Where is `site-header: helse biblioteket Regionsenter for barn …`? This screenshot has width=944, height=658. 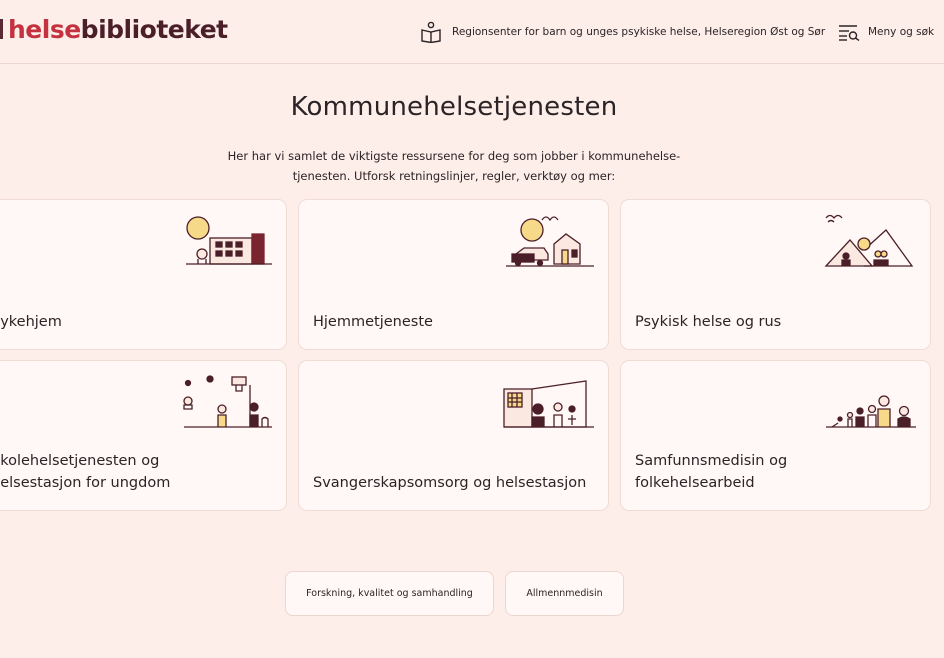
site-header: helse biblioteket Regionsenter for barn … is located at coordinates (472, 32).